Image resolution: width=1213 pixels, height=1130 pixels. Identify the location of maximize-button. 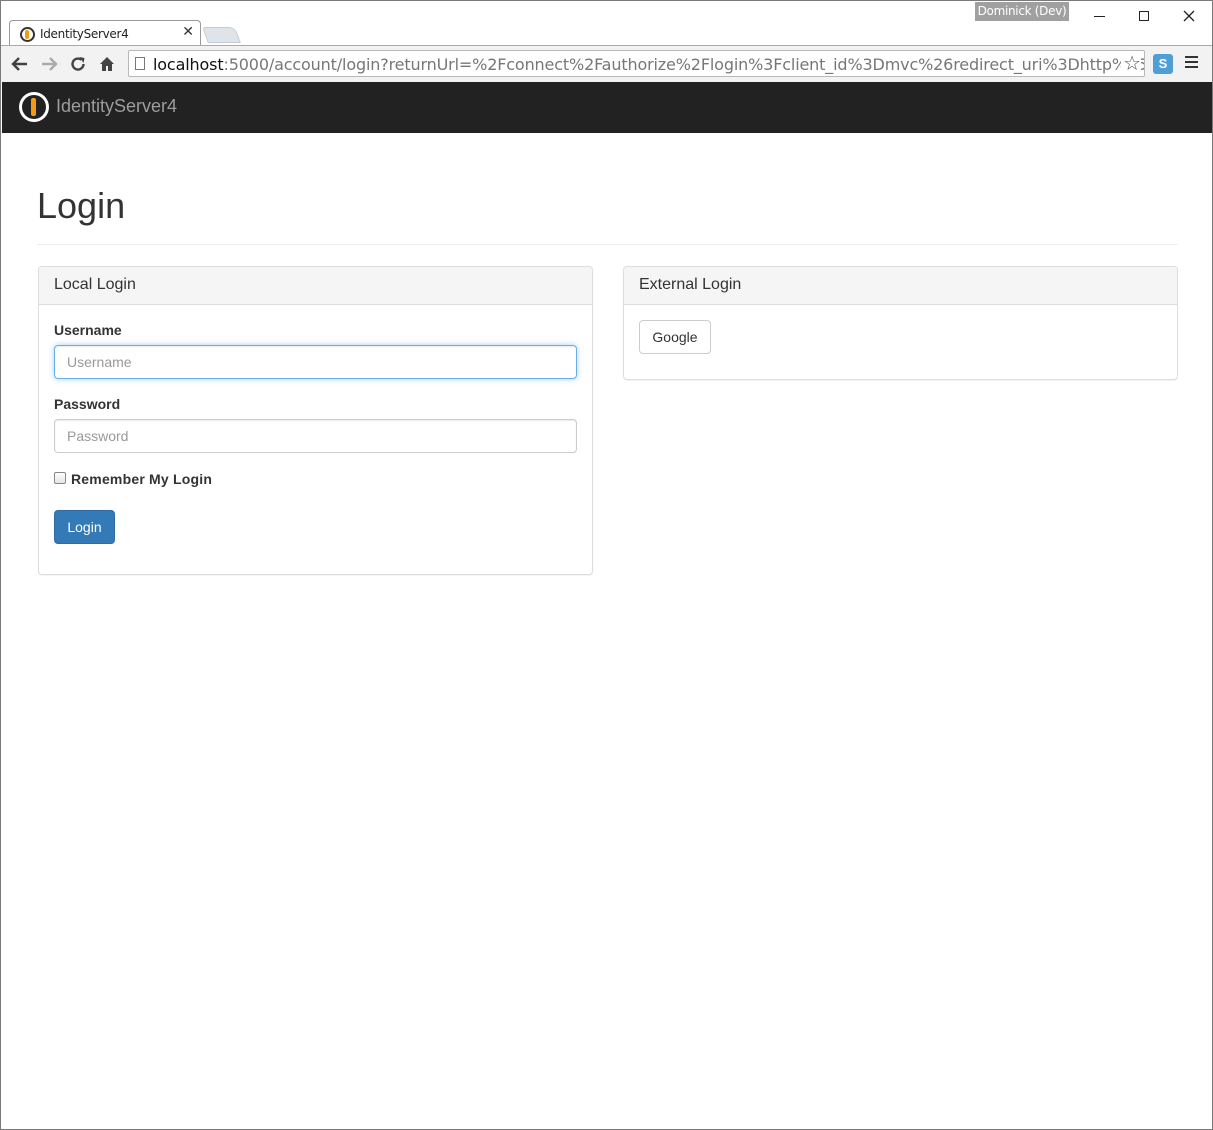
(1144, 16).